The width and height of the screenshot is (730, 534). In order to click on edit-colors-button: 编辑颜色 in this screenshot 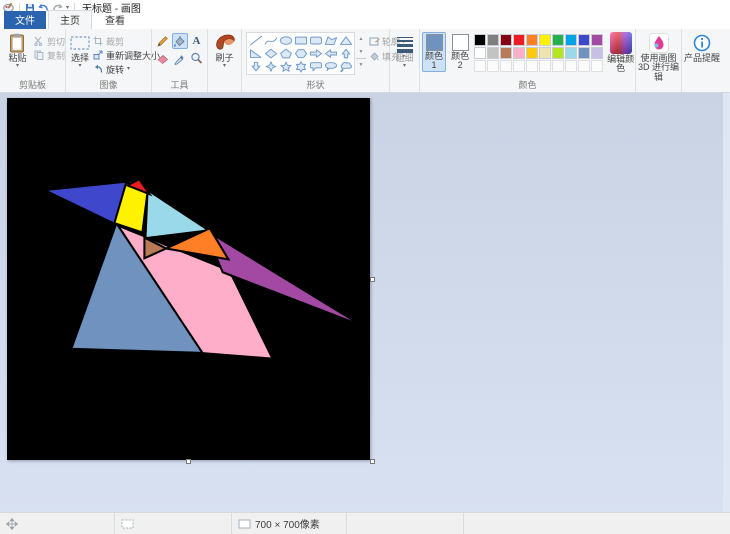, I will do `click(620, 53)`.